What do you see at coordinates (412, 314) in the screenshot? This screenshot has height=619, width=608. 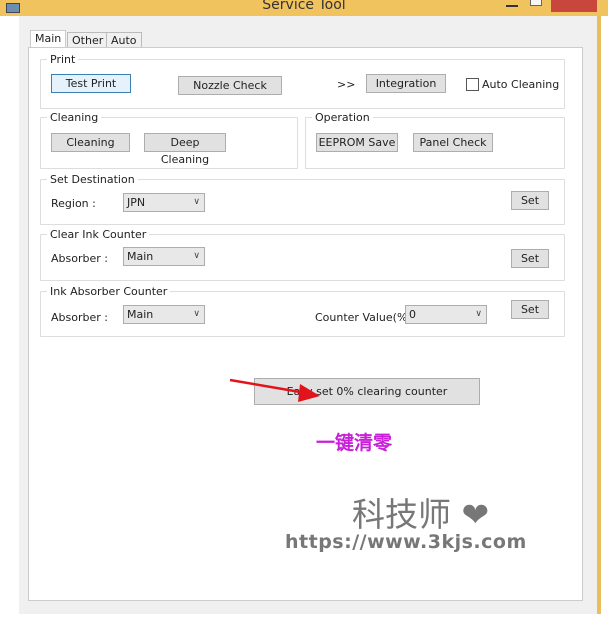 I see `counter-value: 0` at bounding box center [412, 314].